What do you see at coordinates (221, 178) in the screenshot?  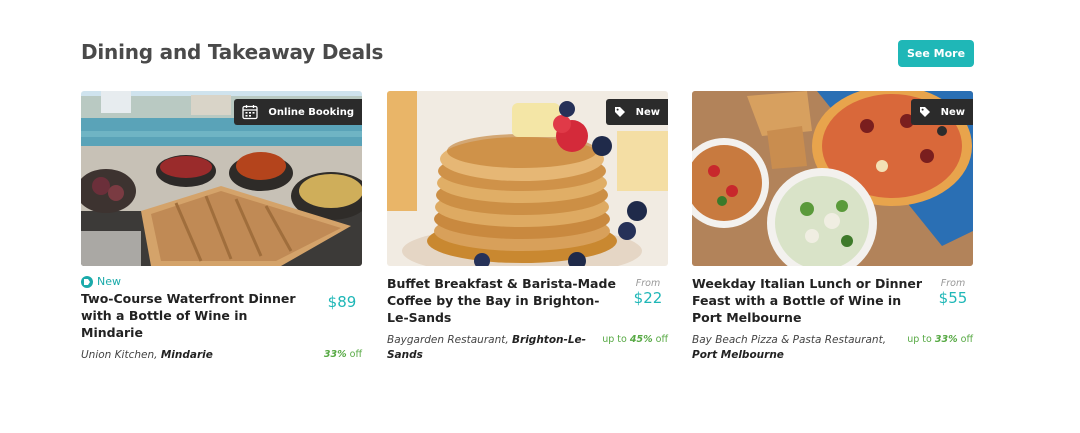 I see `deal-image: Online Booking` at bounding box center [221, 178].